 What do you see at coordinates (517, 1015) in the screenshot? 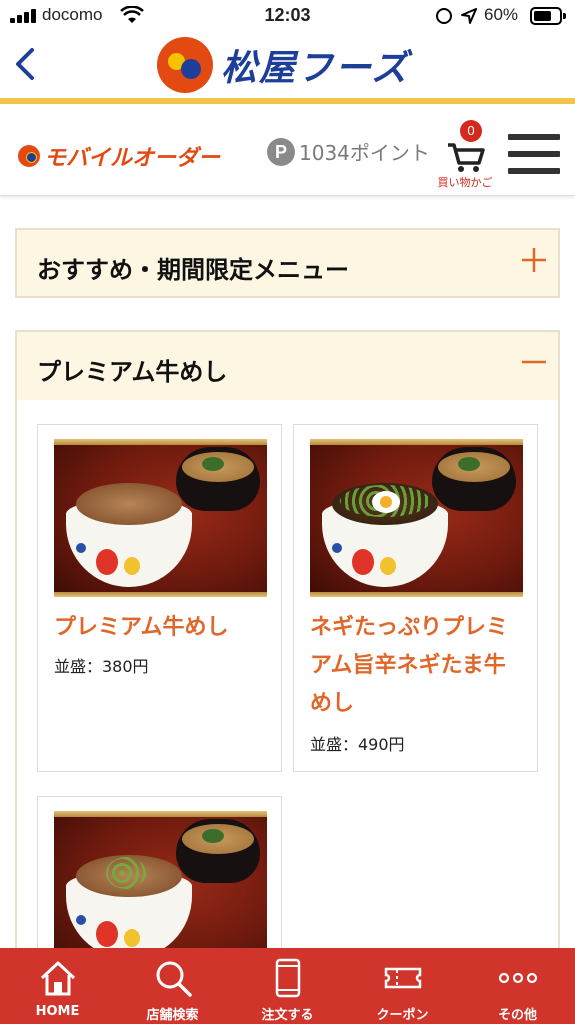
I see `tab-label: その他` at bounding box center [517, 1015].